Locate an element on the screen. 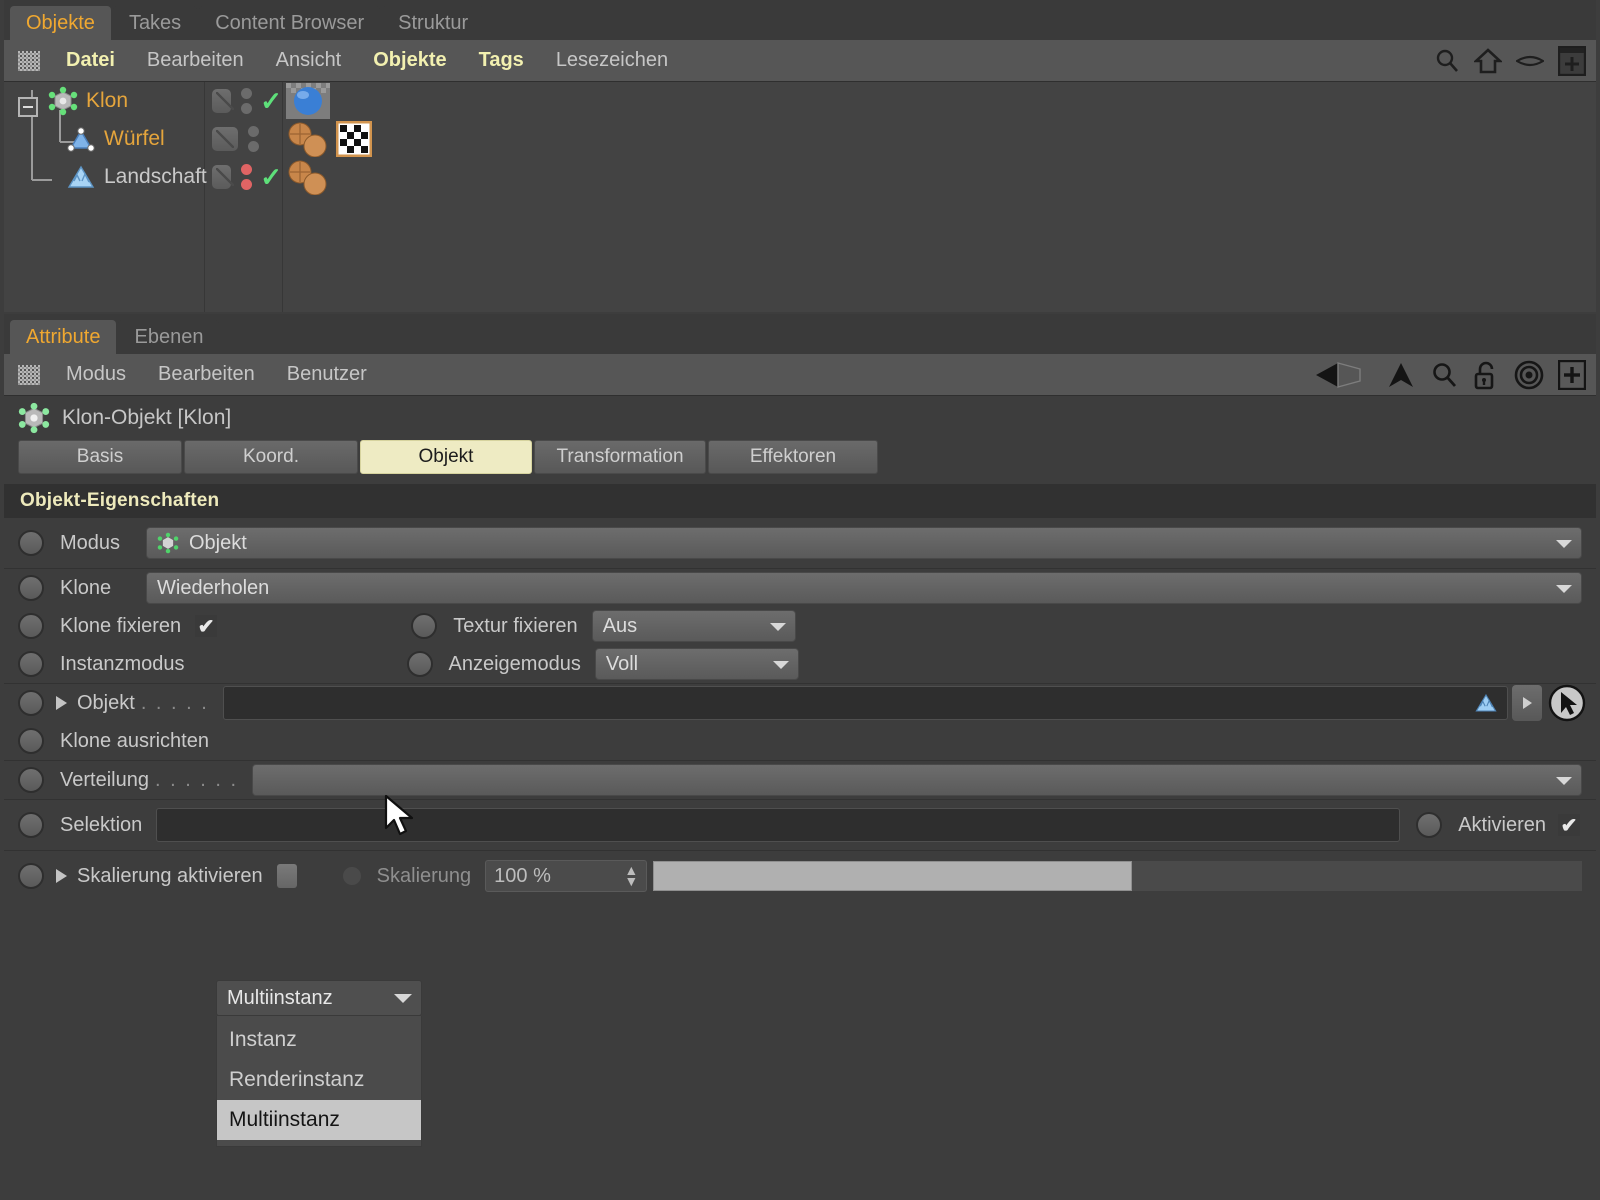  sphere-material-tag-icon is located at coordinates (308, 101).